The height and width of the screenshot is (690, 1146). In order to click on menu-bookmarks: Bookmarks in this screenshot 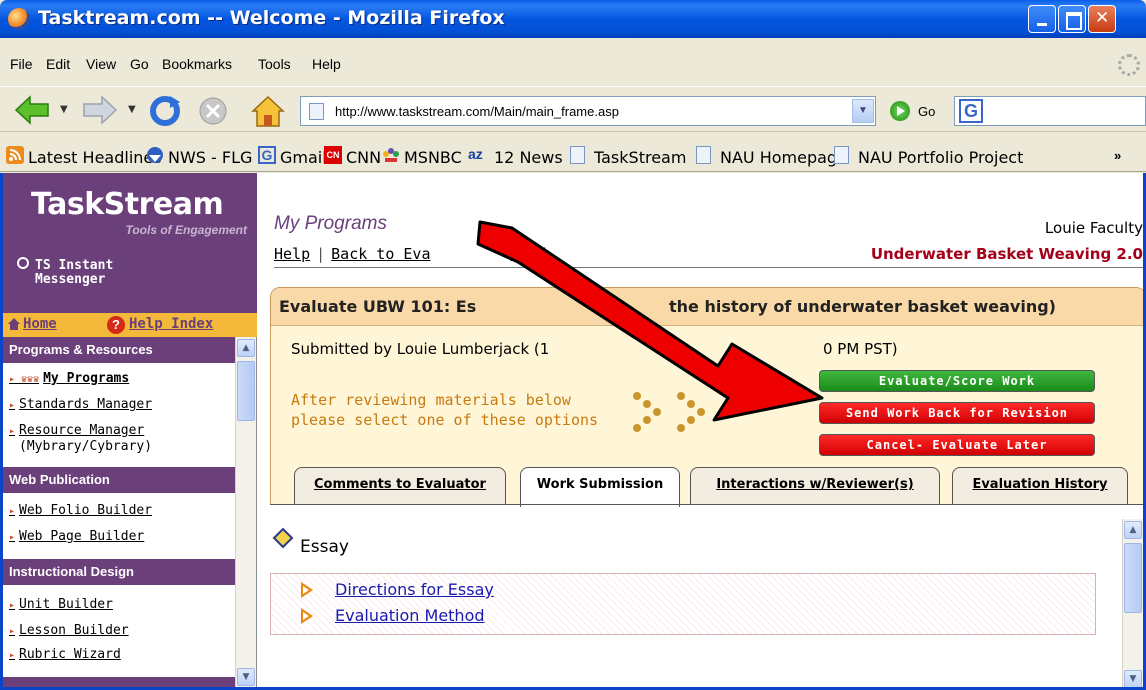, I will do `click(197, 64)`.